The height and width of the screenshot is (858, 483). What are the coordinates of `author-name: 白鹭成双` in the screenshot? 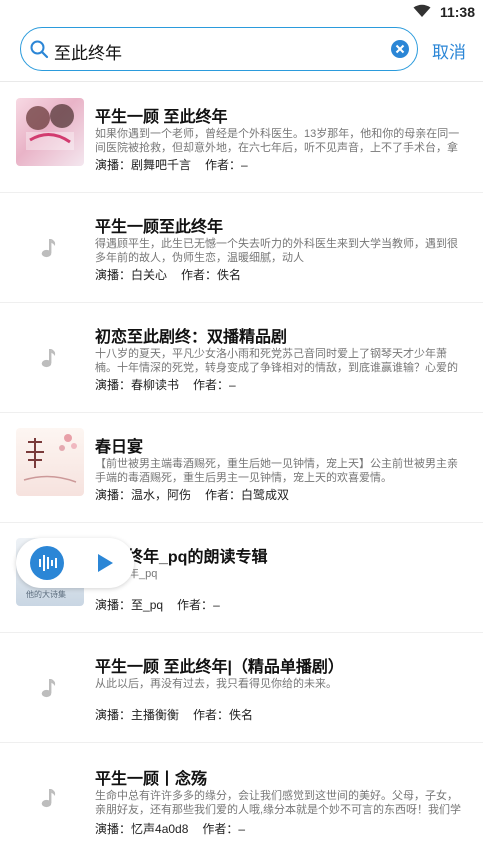 It's located at (265, 495).